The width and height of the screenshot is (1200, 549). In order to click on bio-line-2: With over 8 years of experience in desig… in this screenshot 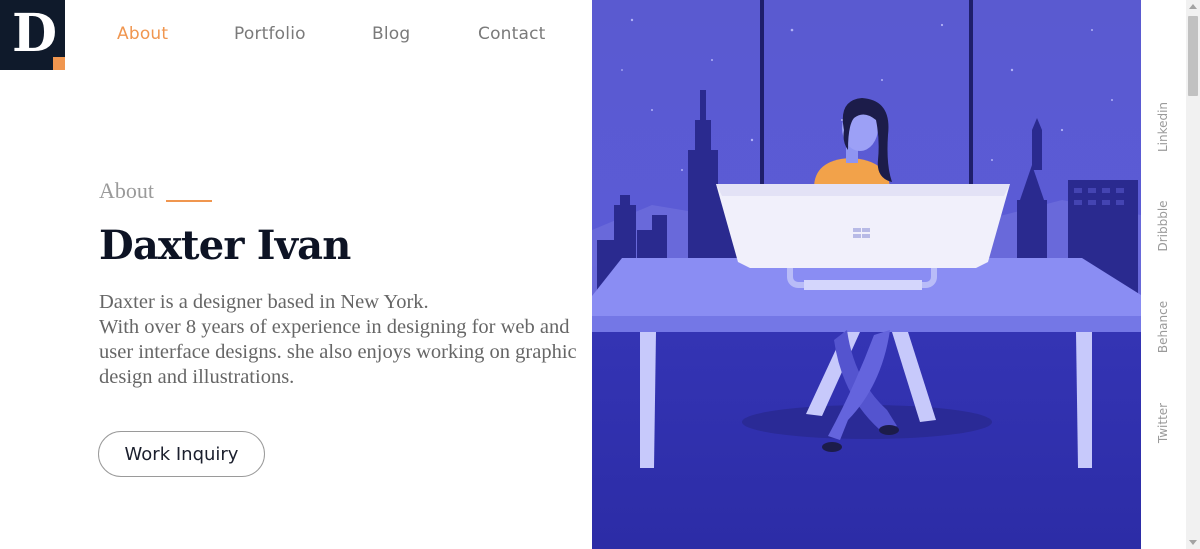, I will do `click(338, 352)`.